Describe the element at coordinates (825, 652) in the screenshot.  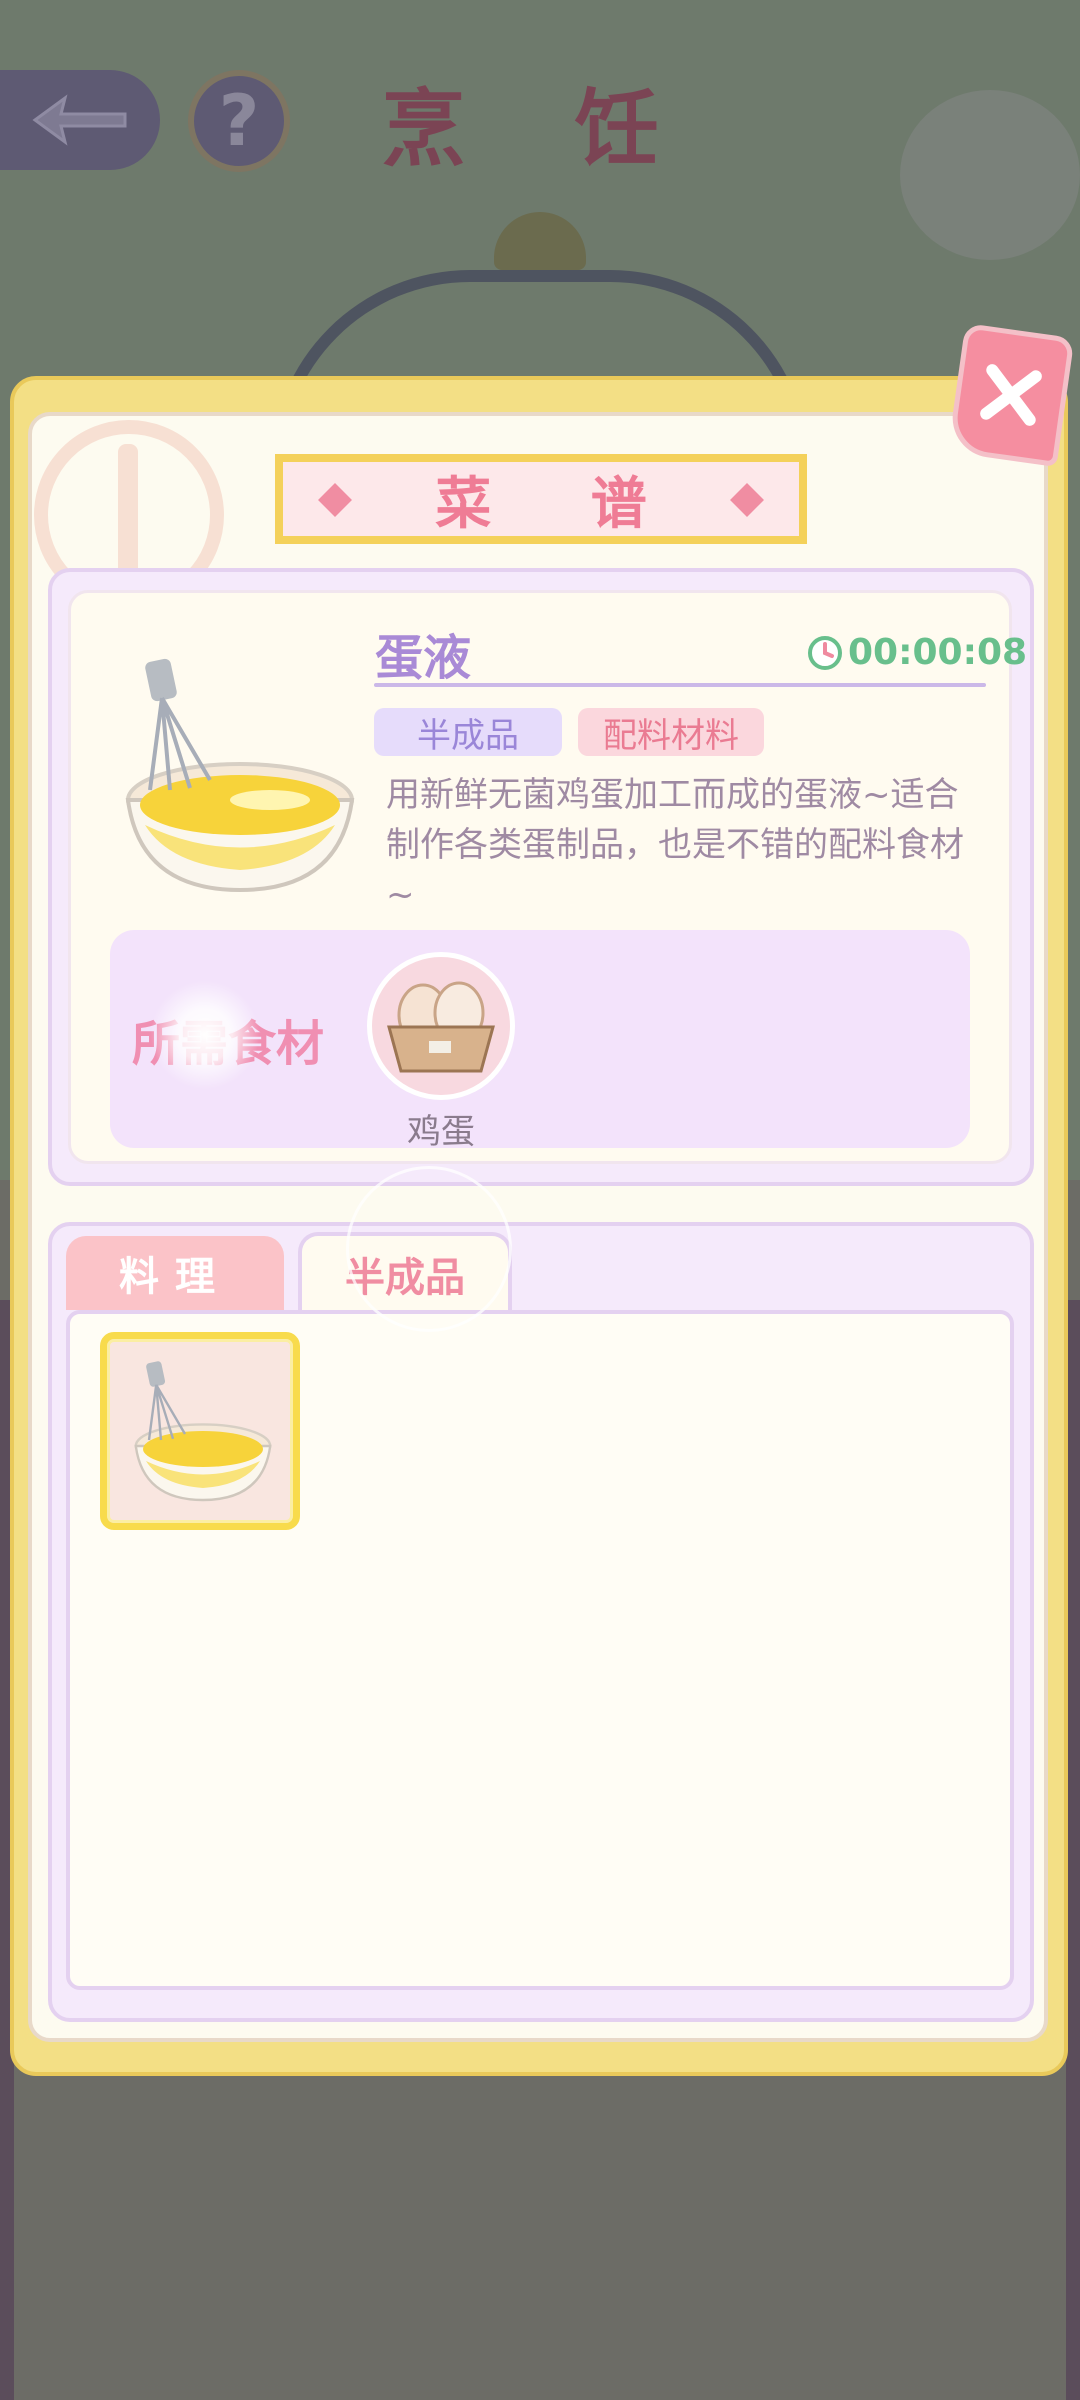
I see `clock-icon` at that location.